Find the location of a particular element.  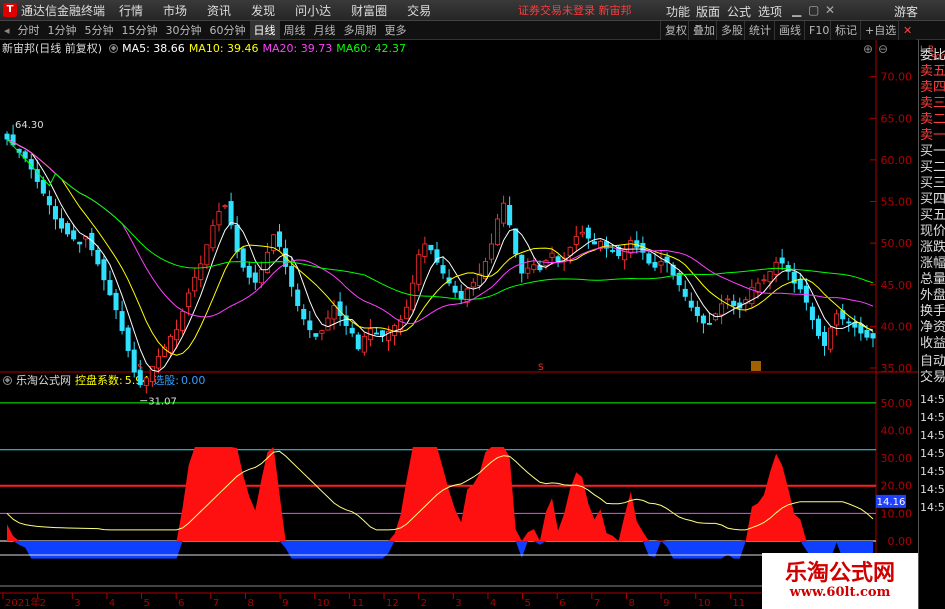

signal-marker-icon: S is located at coordinates (140, 368).